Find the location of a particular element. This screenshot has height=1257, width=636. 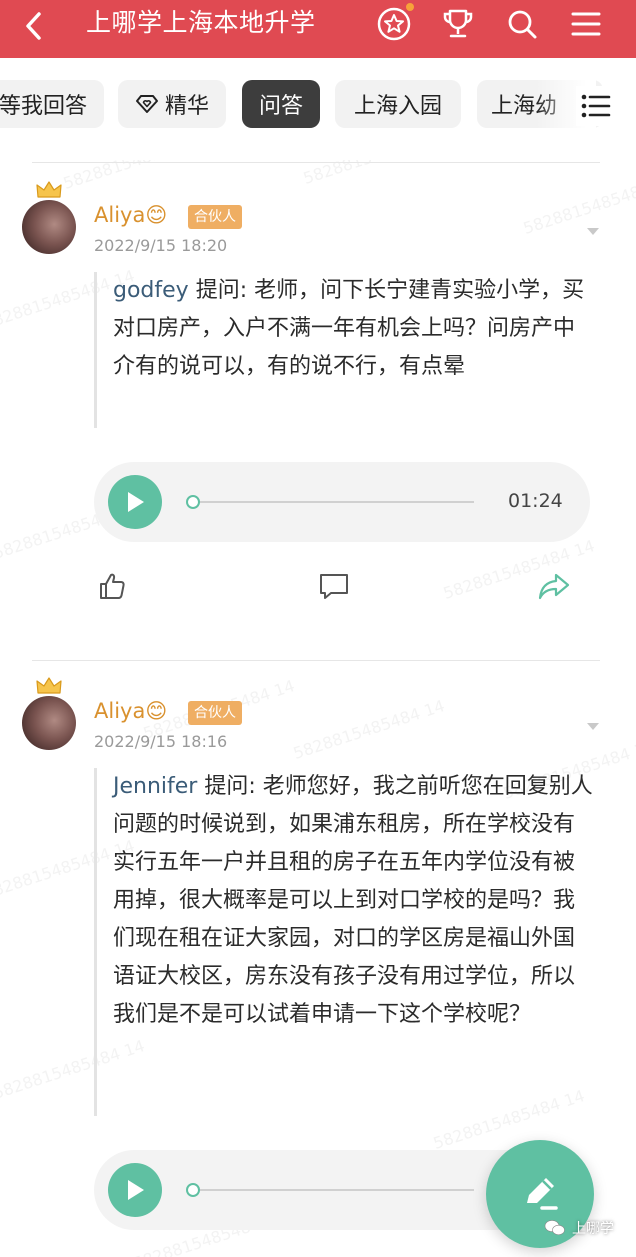

back-icon is located at coordinates (33, 26).